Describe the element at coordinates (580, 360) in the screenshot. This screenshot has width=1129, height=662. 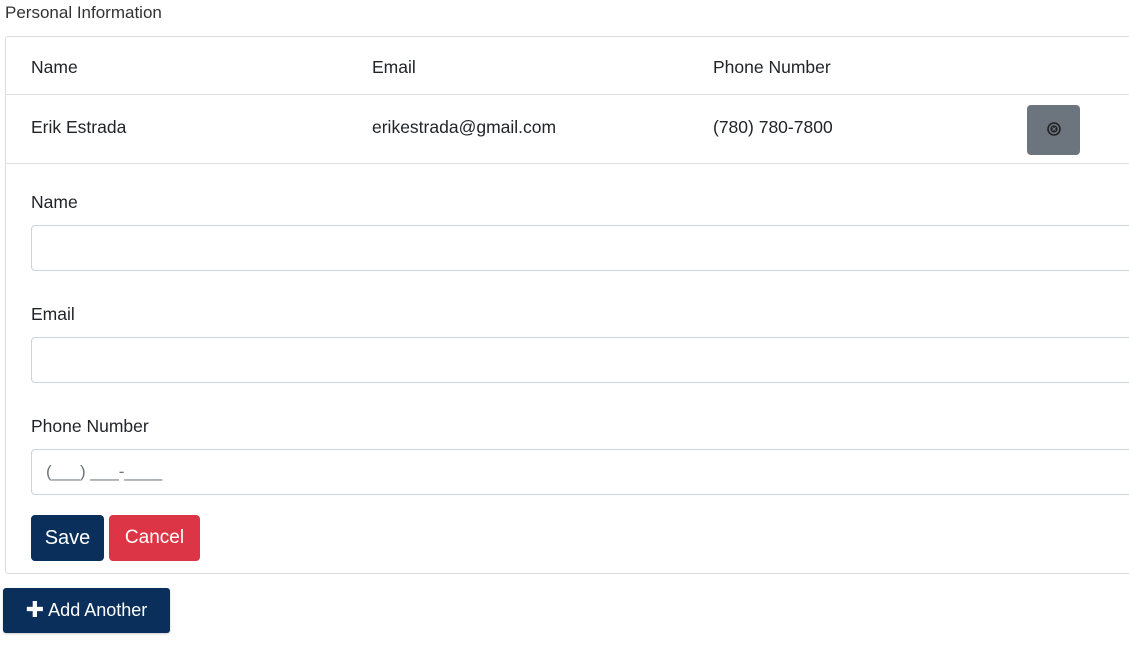
I see `email-input` at that location.